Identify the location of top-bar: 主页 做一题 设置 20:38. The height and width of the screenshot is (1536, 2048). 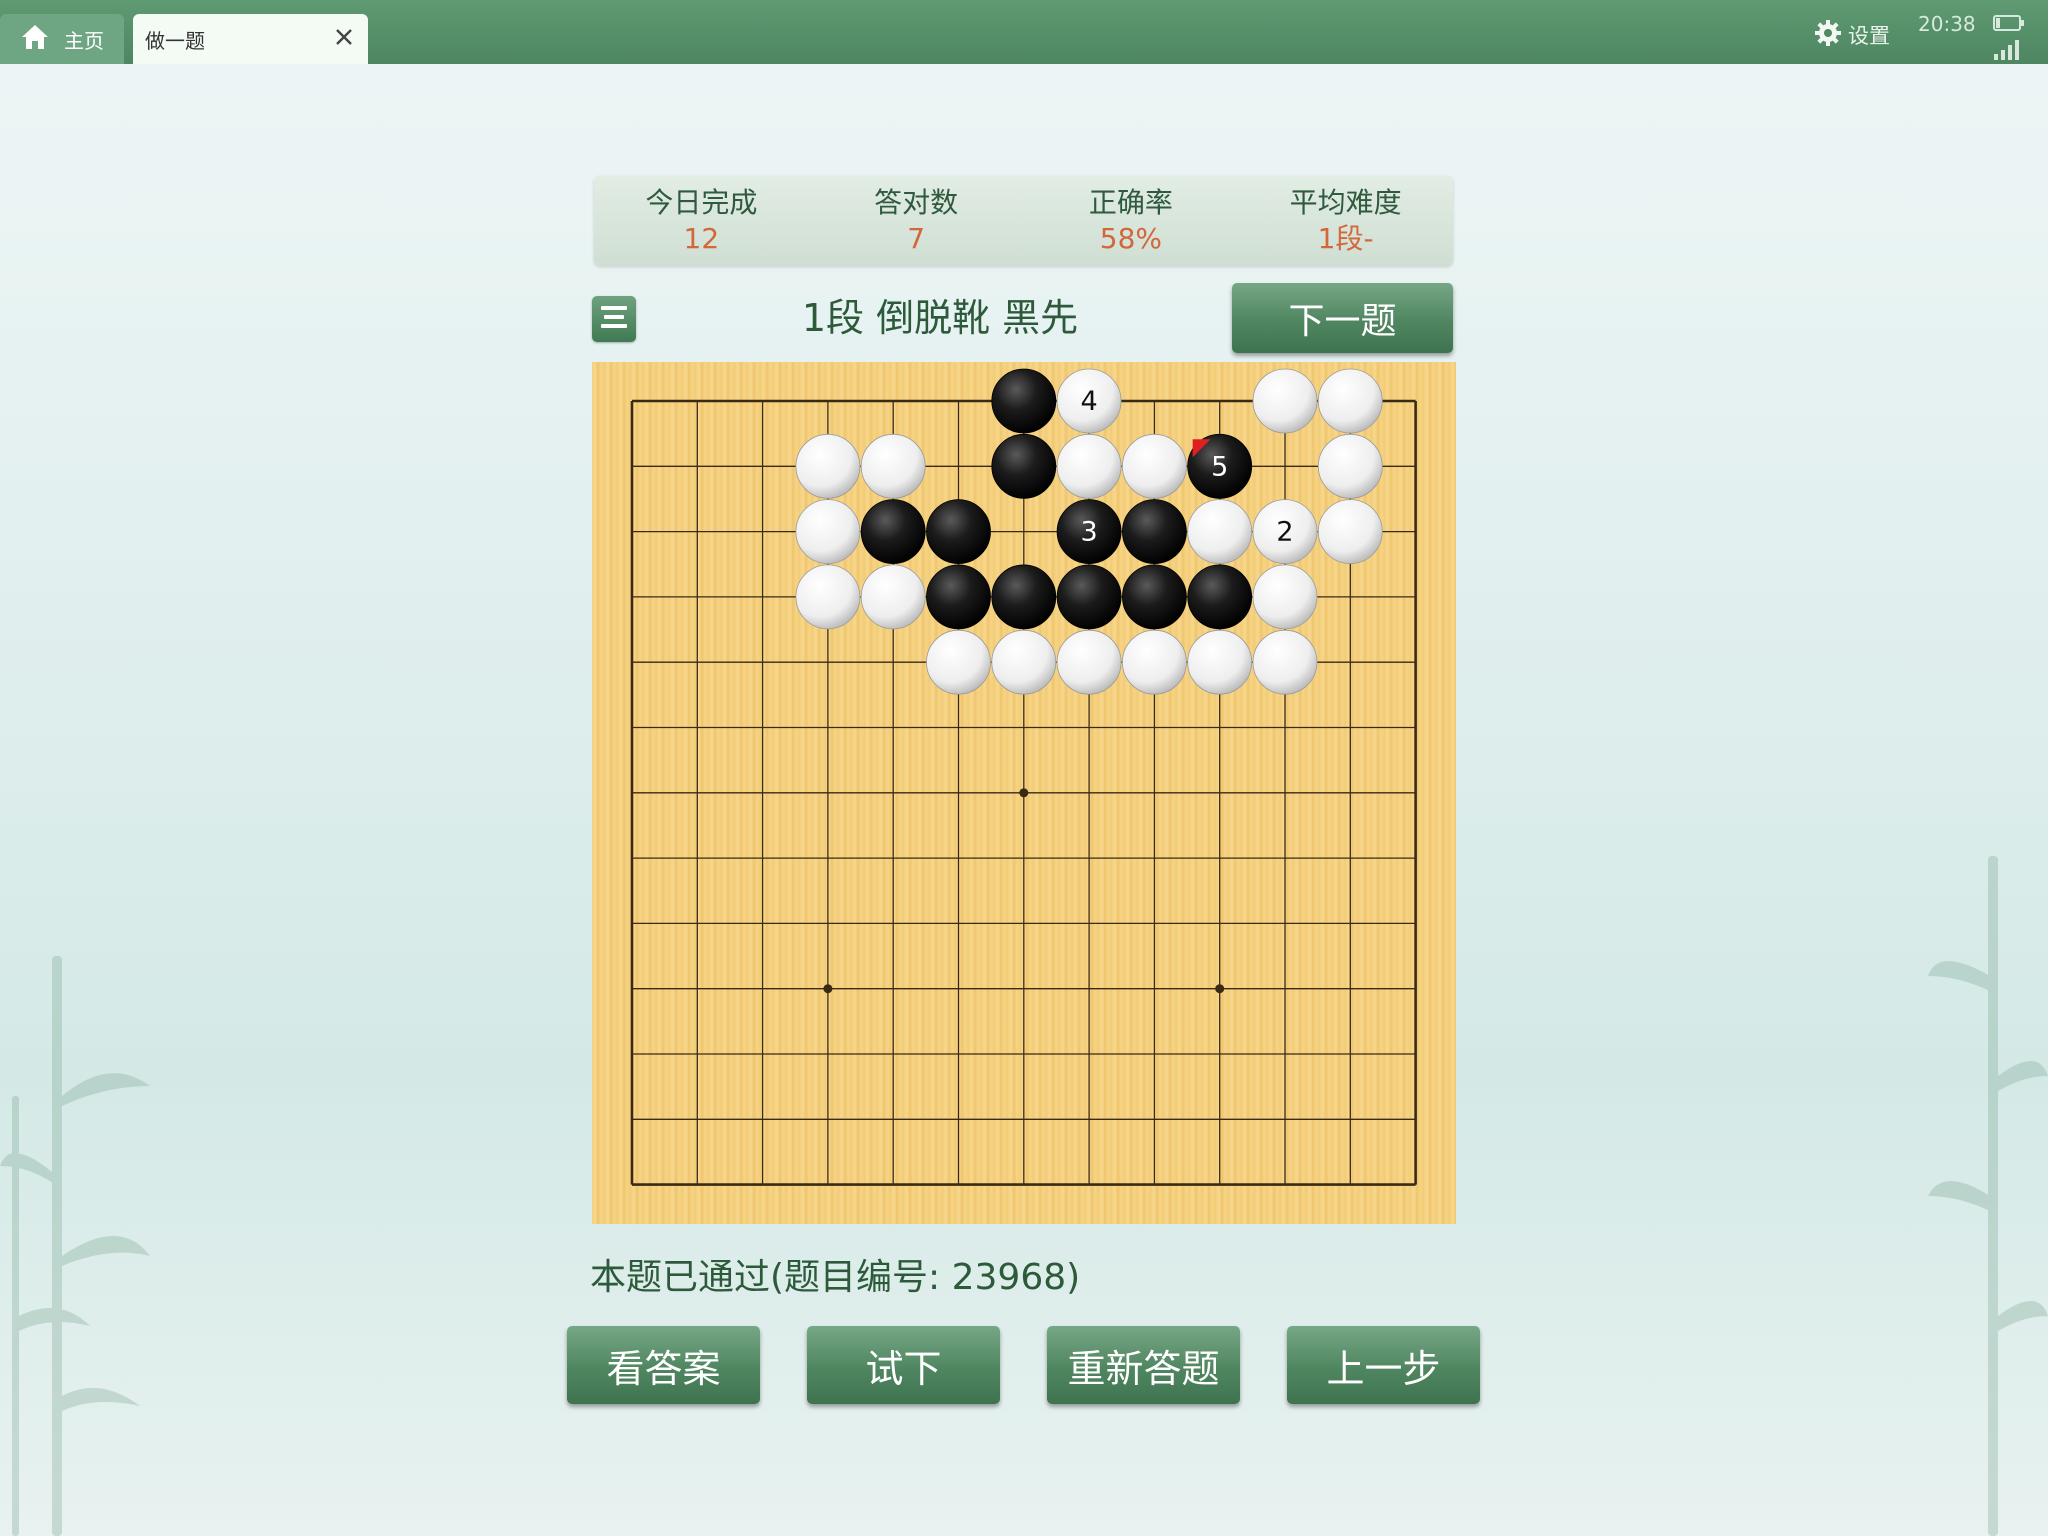
(1024, 32).